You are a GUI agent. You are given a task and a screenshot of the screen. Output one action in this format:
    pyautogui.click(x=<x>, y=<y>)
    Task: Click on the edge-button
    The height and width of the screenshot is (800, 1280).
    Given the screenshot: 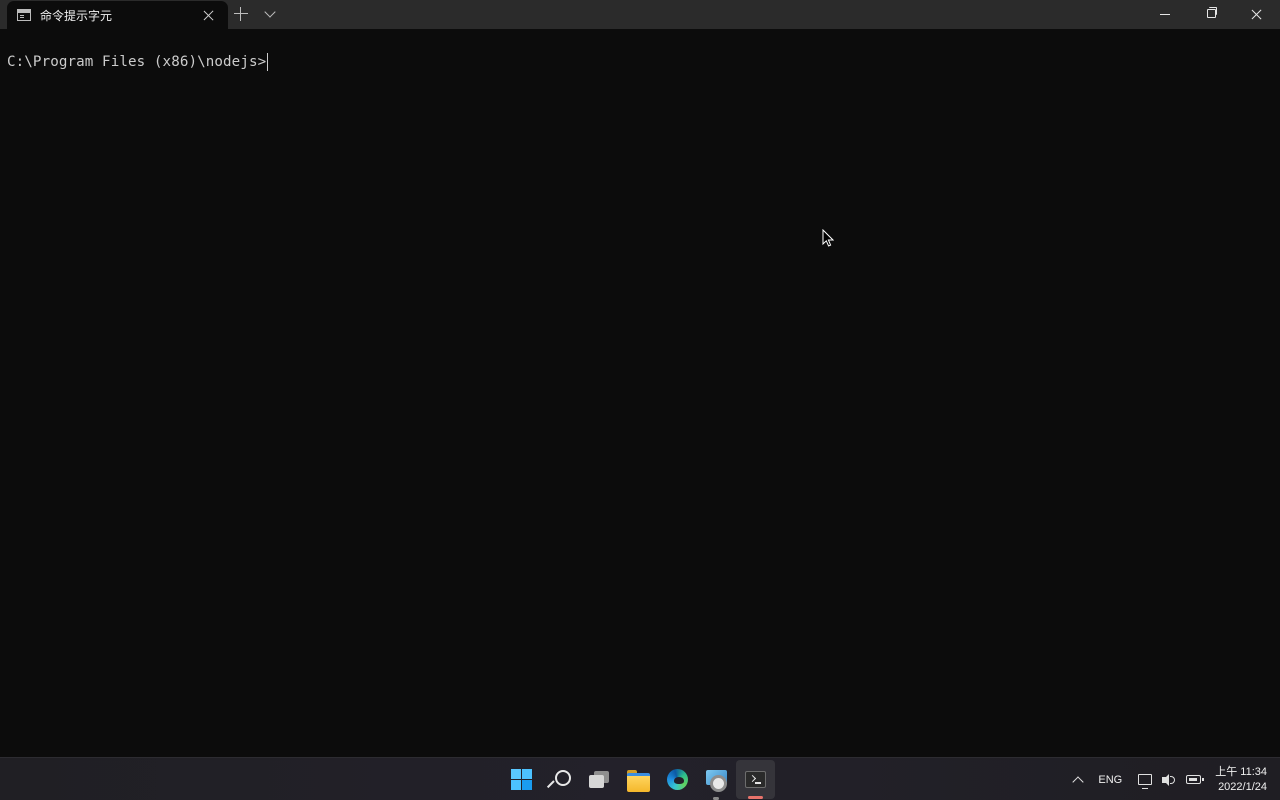 What is the action you would take?
    pyautogui.click(x=677, y=779)
    